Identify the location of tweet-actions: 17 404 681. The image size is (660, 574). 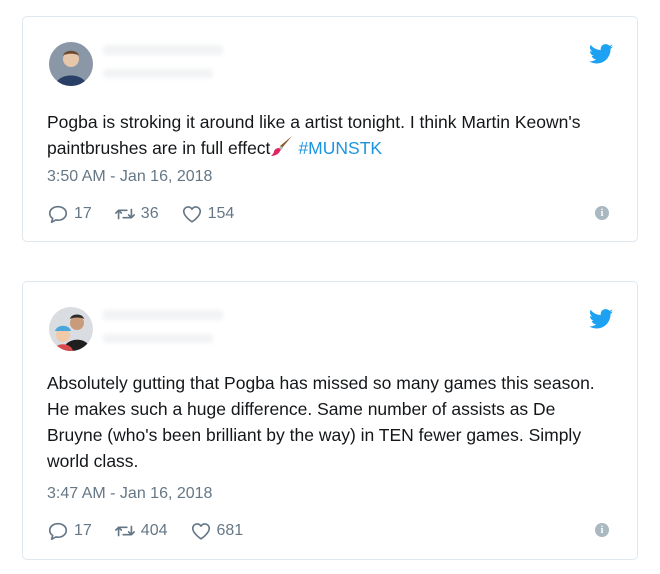
(156, 531).